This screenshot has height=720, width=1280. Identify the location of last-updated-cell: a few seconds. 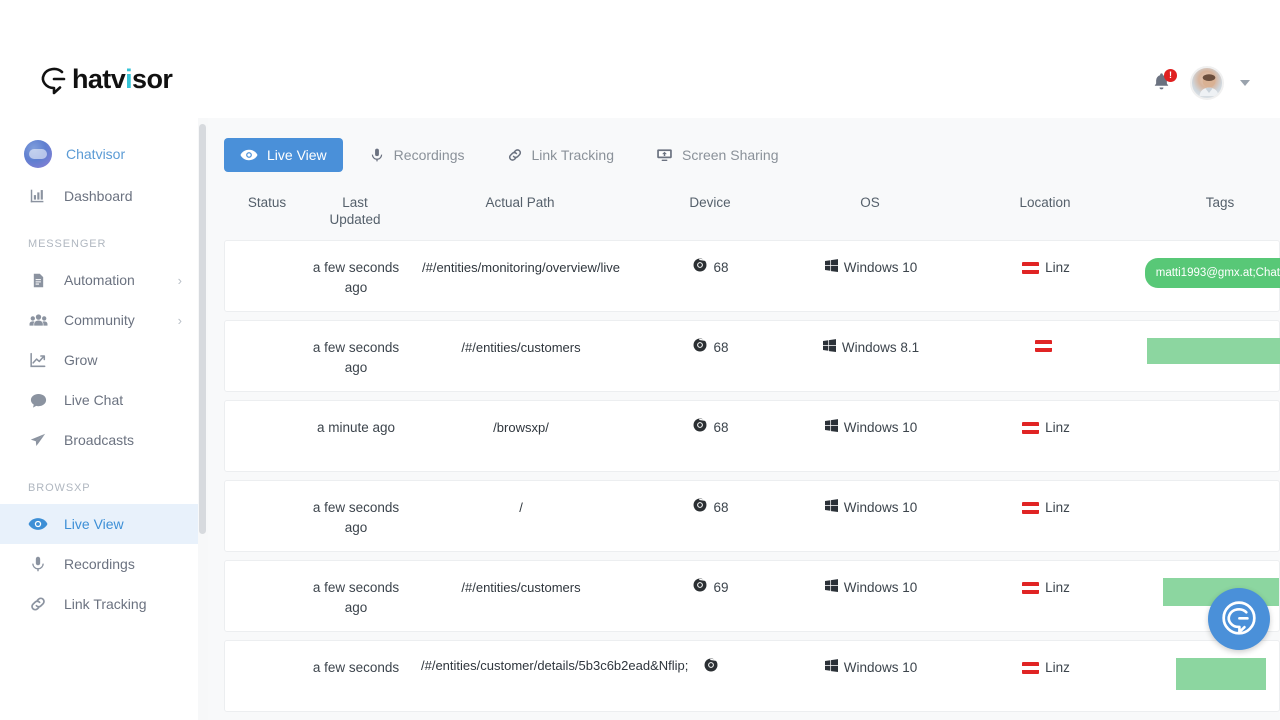
(356, 667).